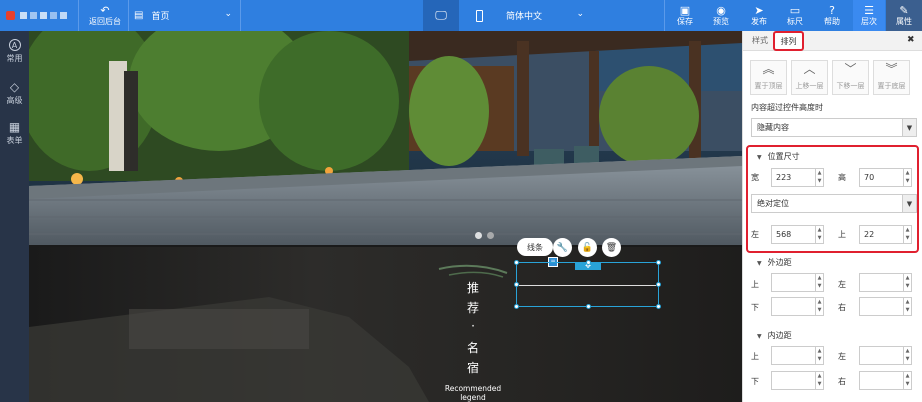 The image size is (922, 402). Describe the element at coordinates (787, 107) in the screenshot. I see `overflow-label: 内容超过控件高度时` at that location.